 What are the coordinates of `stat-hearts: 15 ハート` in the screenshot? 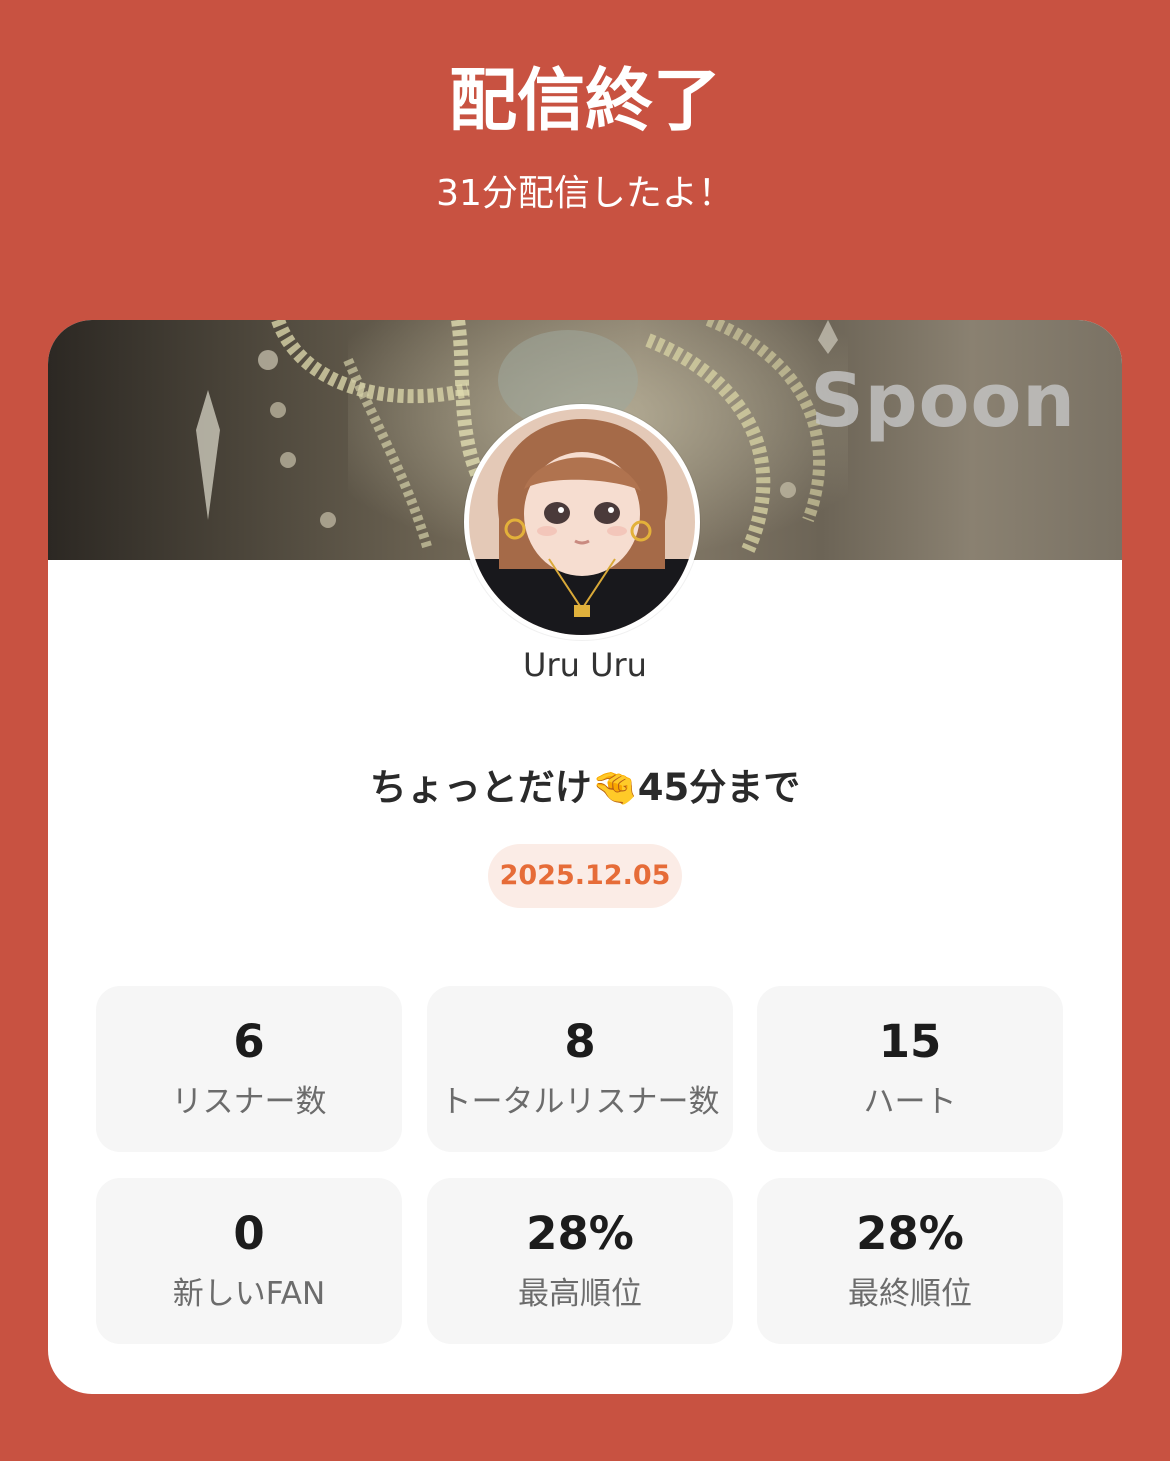 It's located at (910, 1069).